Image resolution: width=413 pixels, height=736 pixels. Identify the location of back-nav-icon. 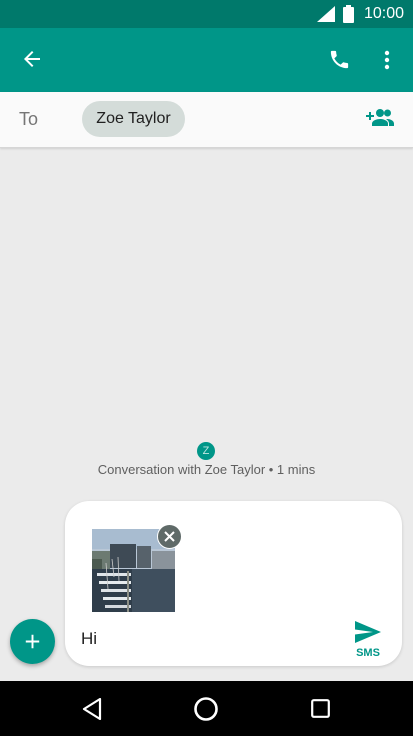
(92, 709).